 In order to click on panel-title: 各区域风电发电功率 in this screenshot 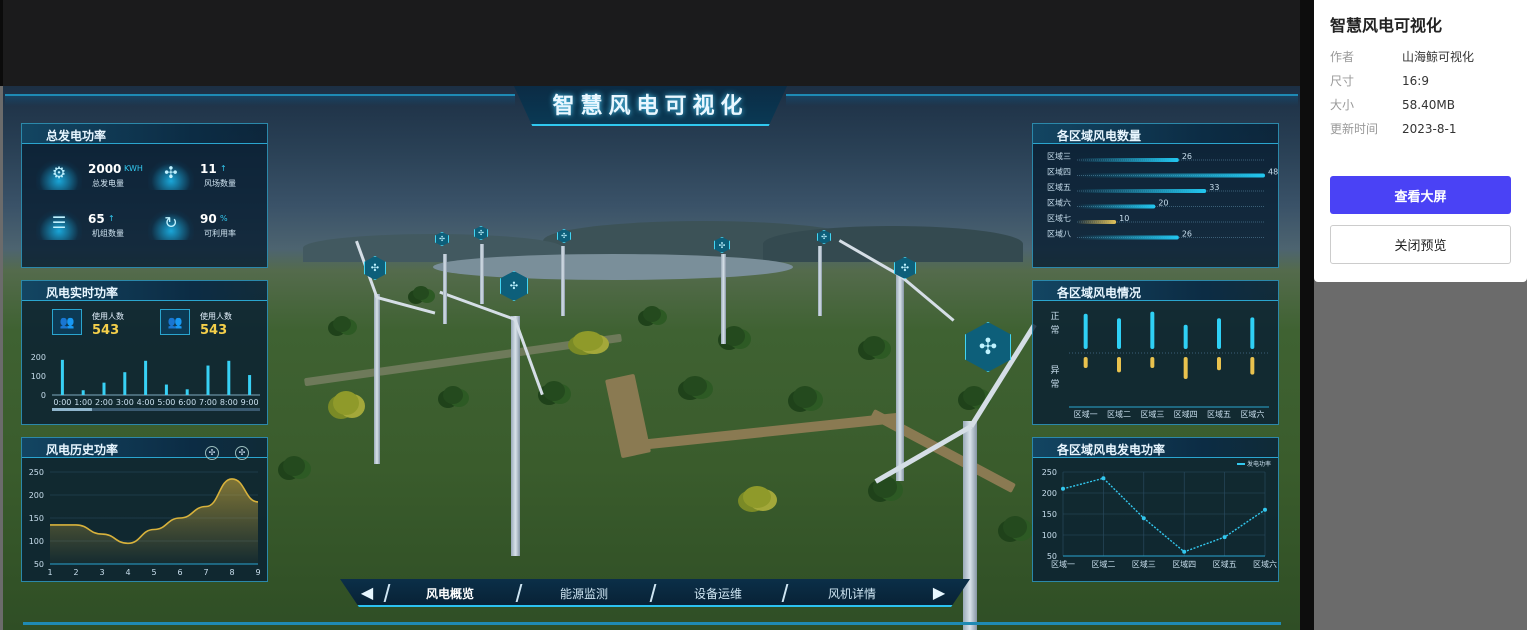, I will do `click(1111, 450)`.